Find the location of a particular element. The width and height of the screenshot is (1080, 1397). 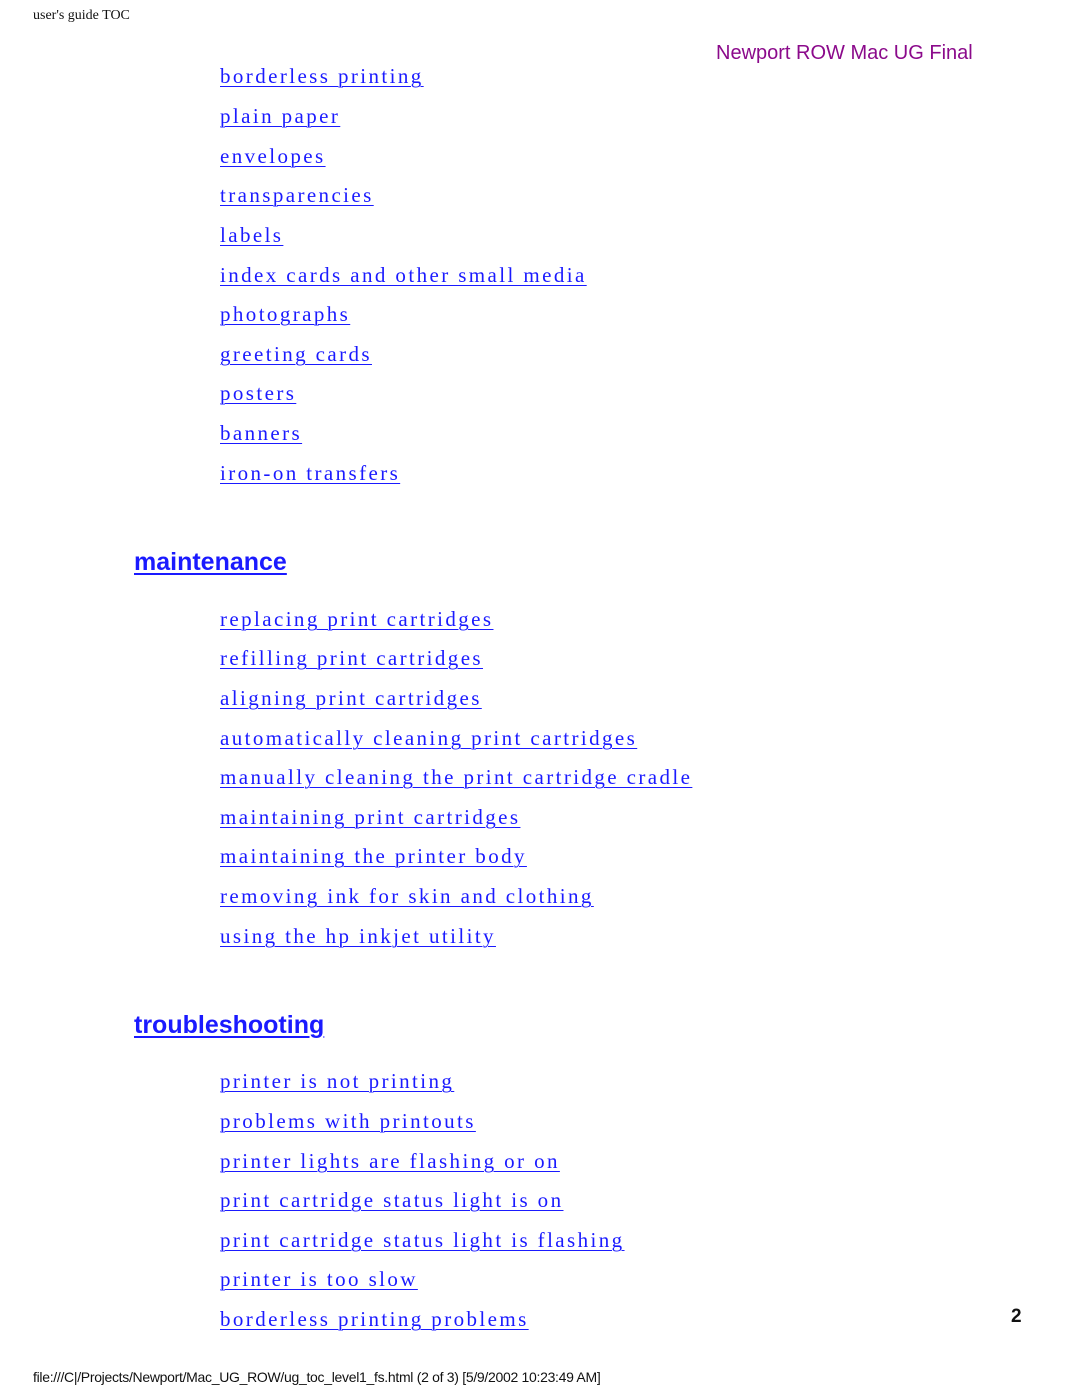

toc-link-removing-ink: removing ink for skin and clothing is located at coordinates (407, 896).